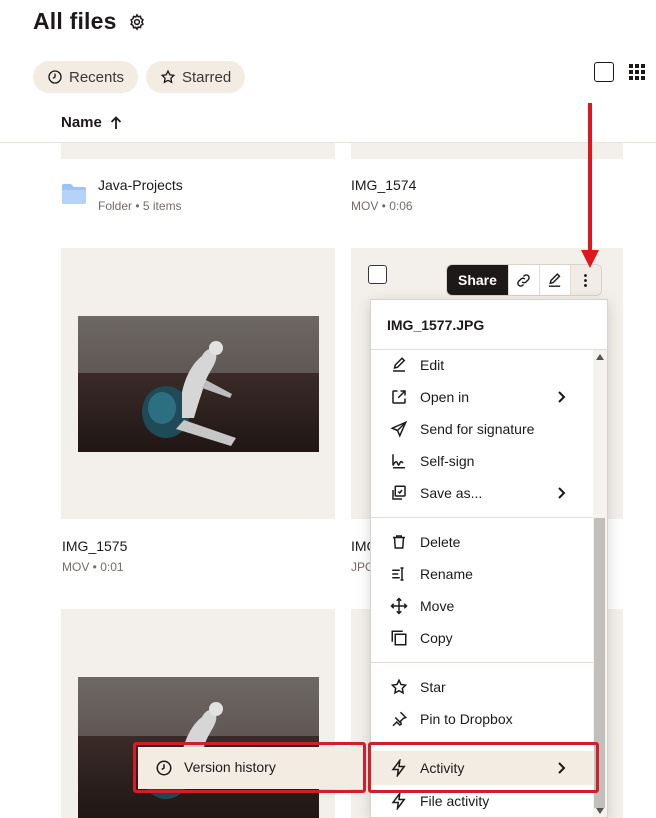 This screenshot has height=818, width=656. I want to click on file-action-bar: Share, so click(524, 280).